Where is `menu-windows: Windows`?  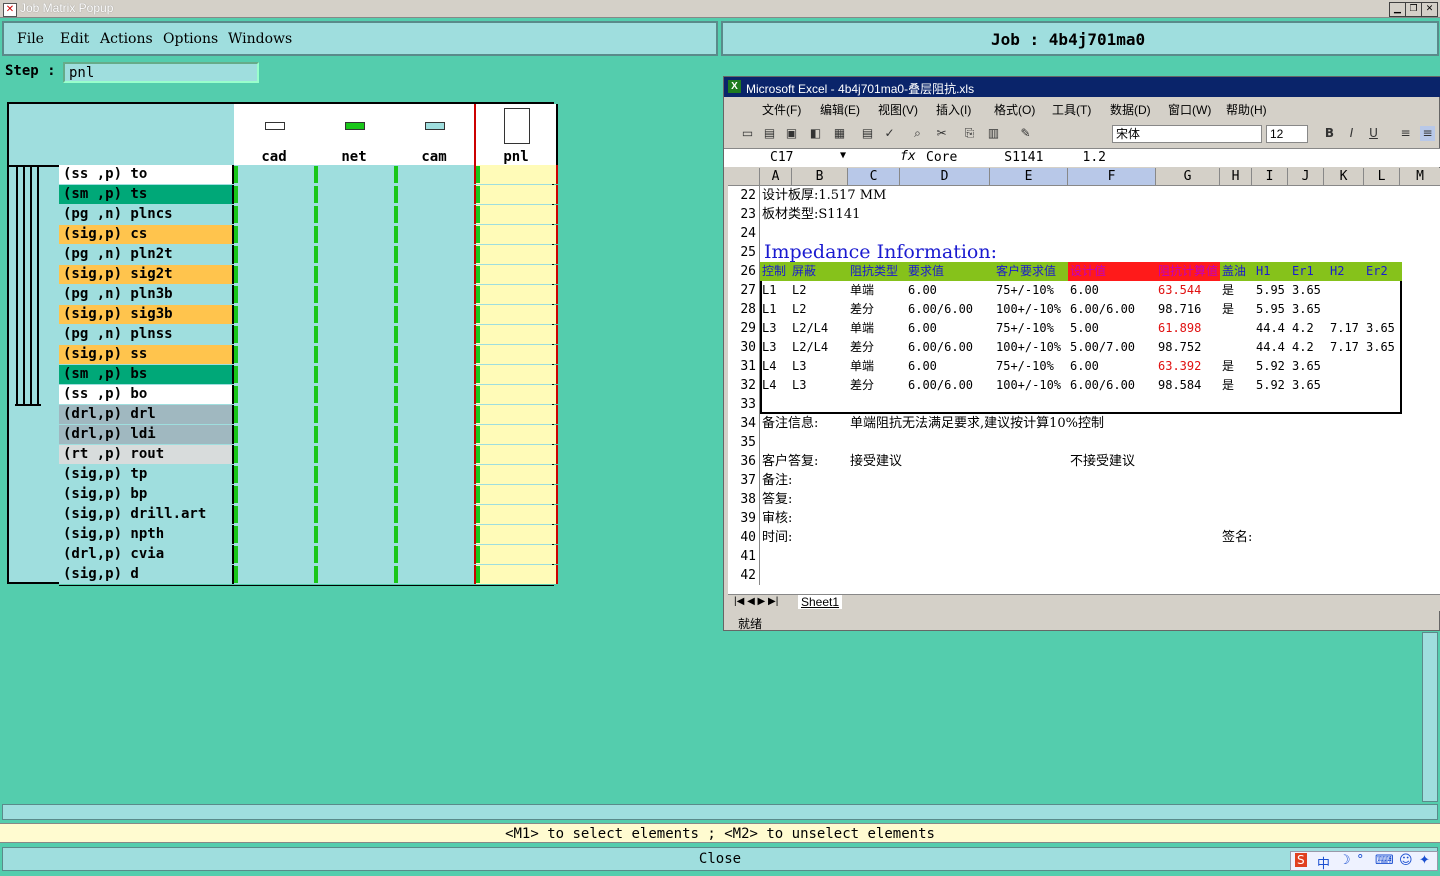 menu-windows: Windows is located at coordinates (260, 39).